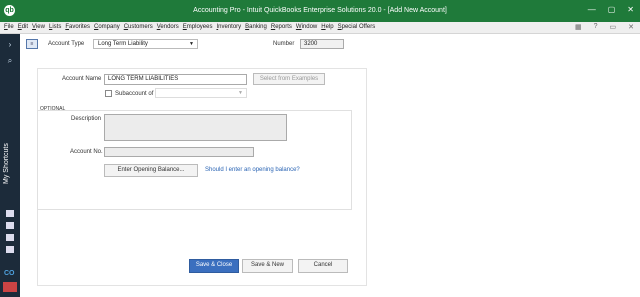  I want to click on window-close-button: ✕, so click(630, 9).